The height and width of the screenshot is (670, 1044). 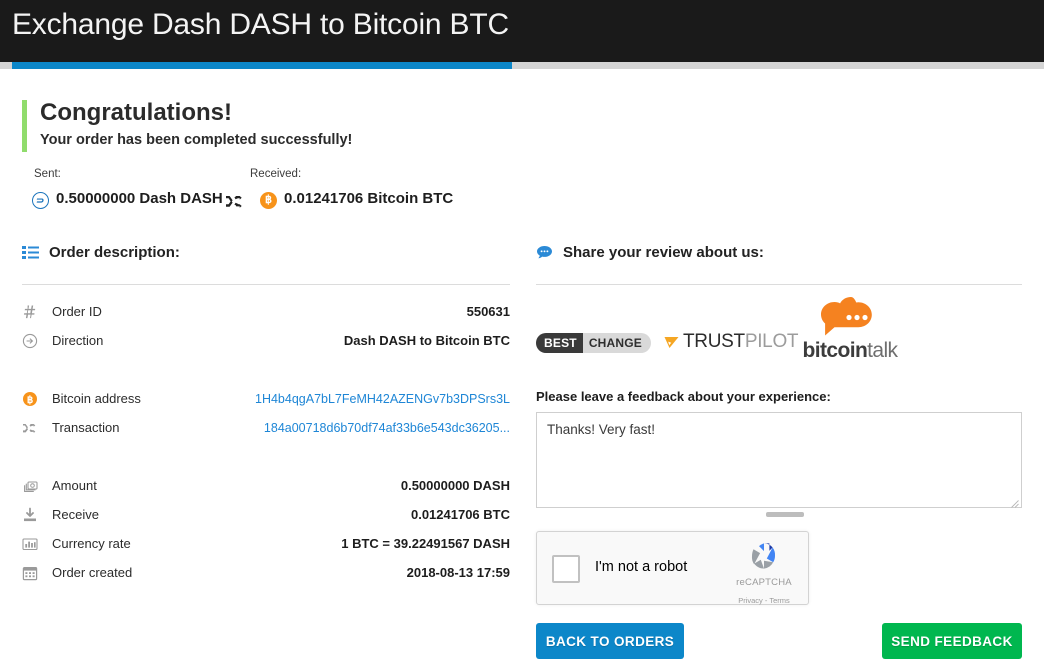 What do you see at coordinates (566, 569) in the screenshot?
I see `recaptcha-checkbox` at bounding box center [566, 569].